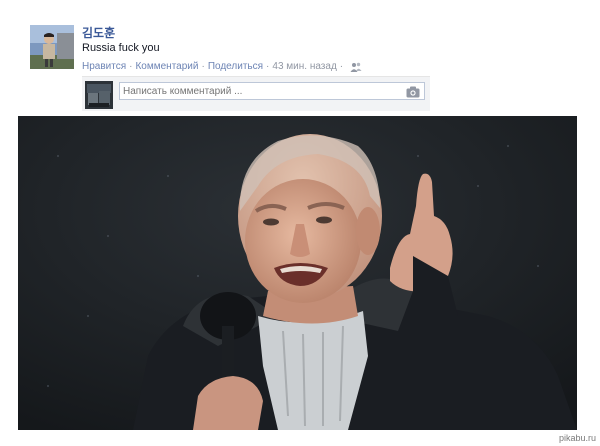  Describe the element at coordinates (577, 438) in the screenshot. I see `watermark: pikabu.ru` at that location.